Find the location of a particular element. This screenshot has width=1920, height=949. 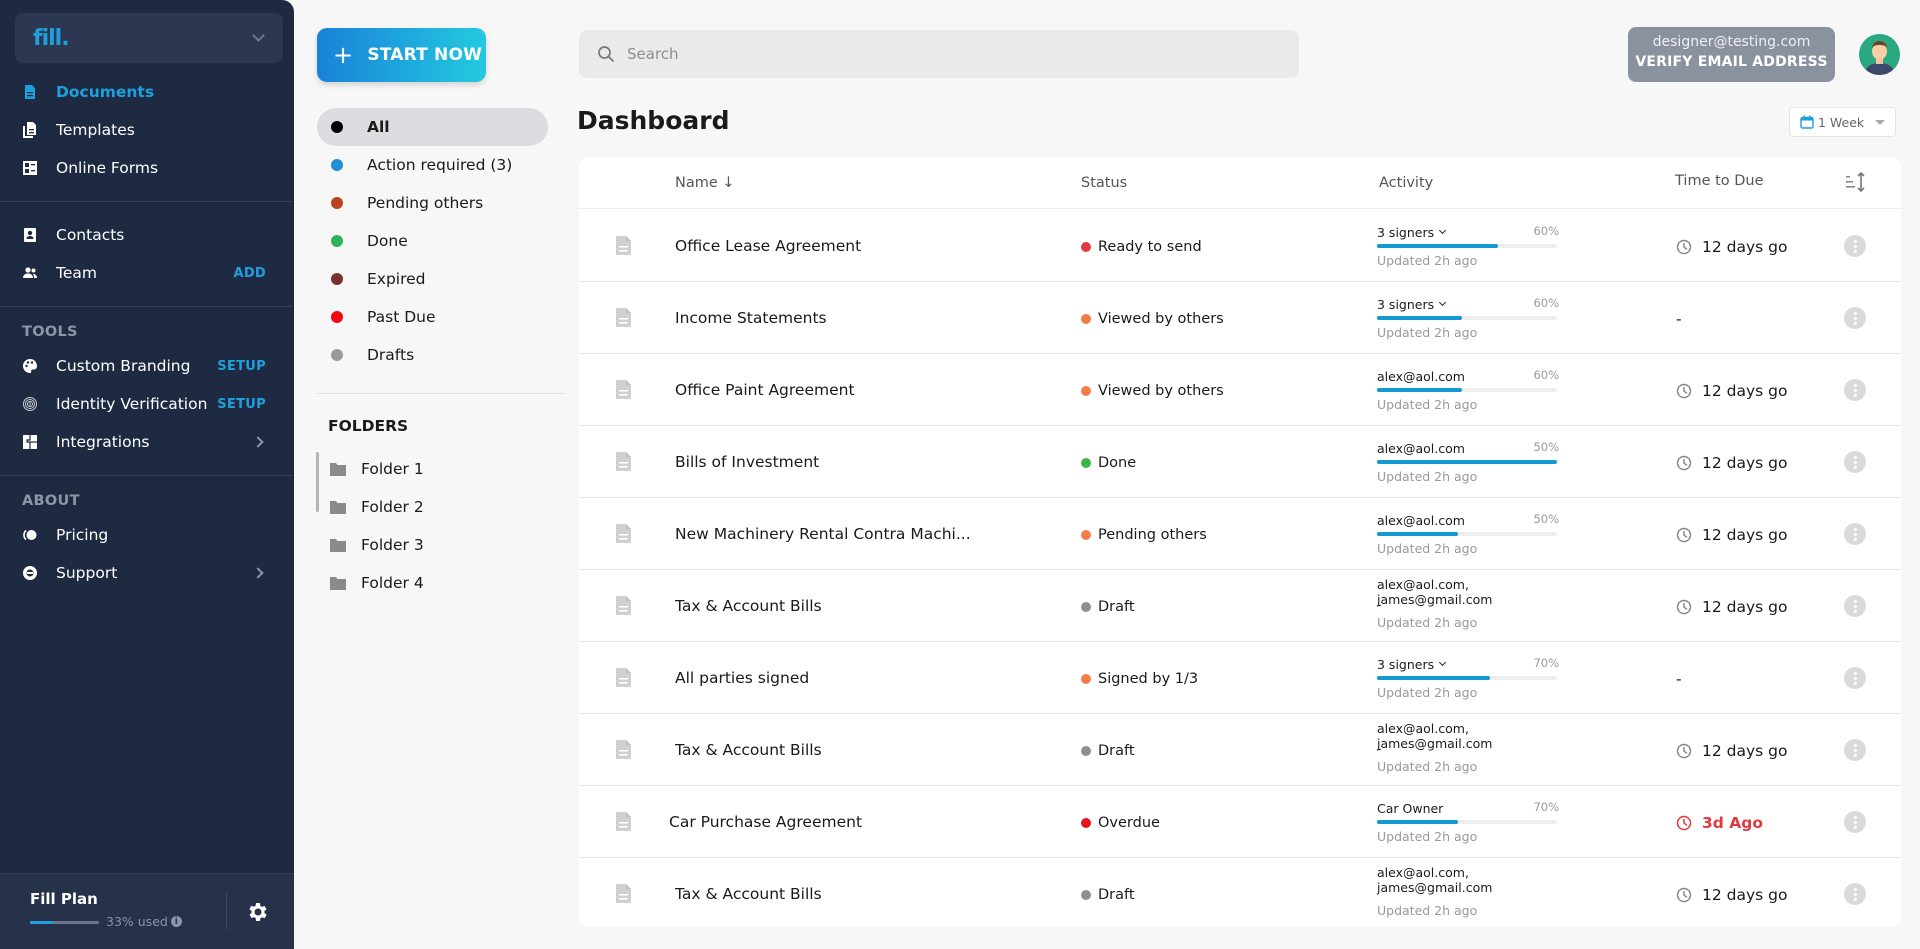

filter-past-due: Past Due is located at coordinates (432, 317).